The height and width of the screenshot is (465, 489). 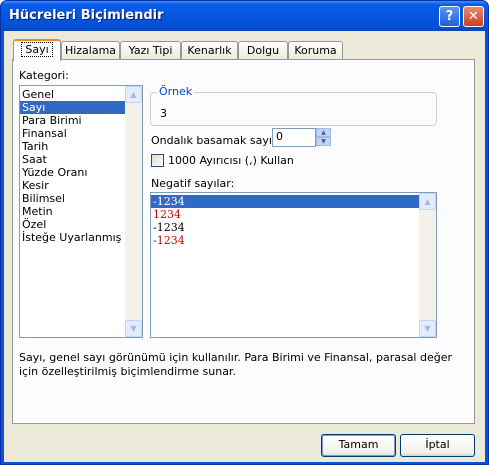 I want to click on sample-group: Örnek 3, so click(x=293, y=105).